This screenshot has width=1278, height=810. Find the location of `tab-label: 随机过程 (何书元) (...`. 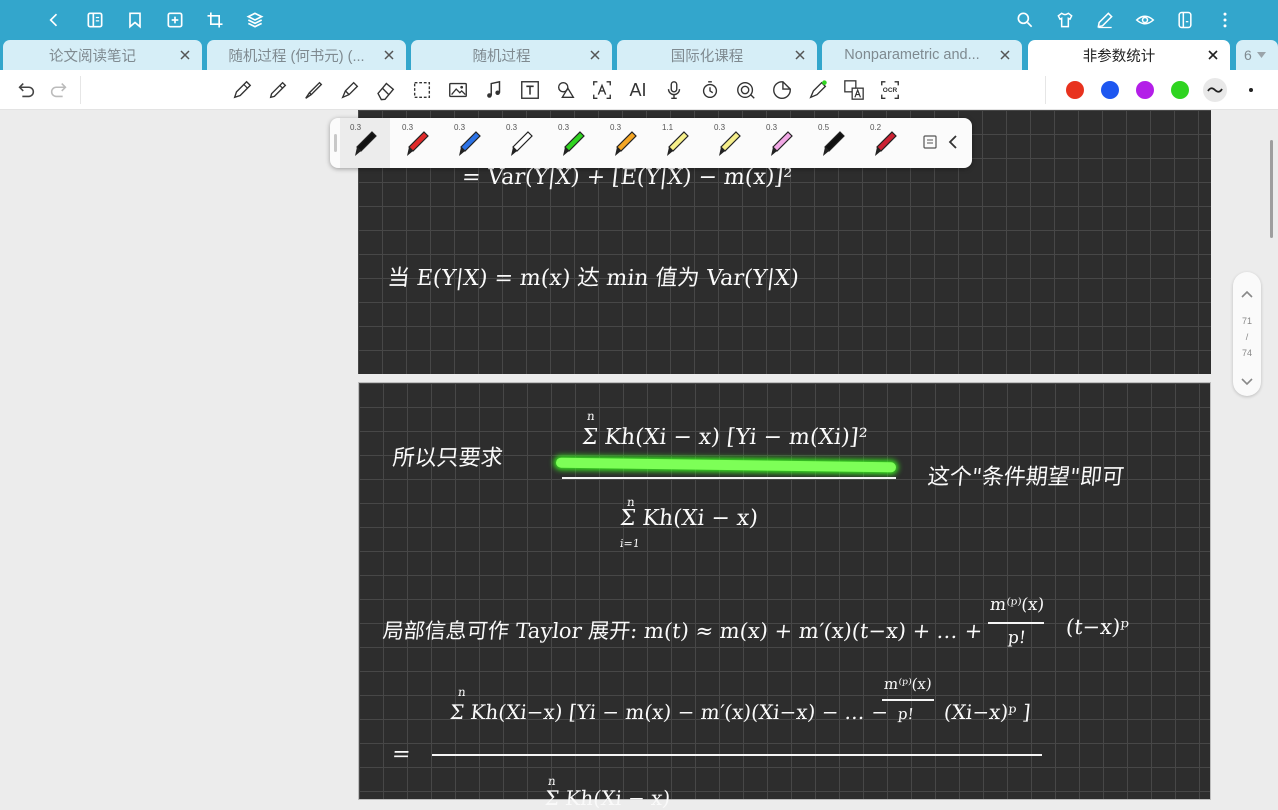

tab-label: 随机过程 (何书元) (... is located at coordinates (296, 56).